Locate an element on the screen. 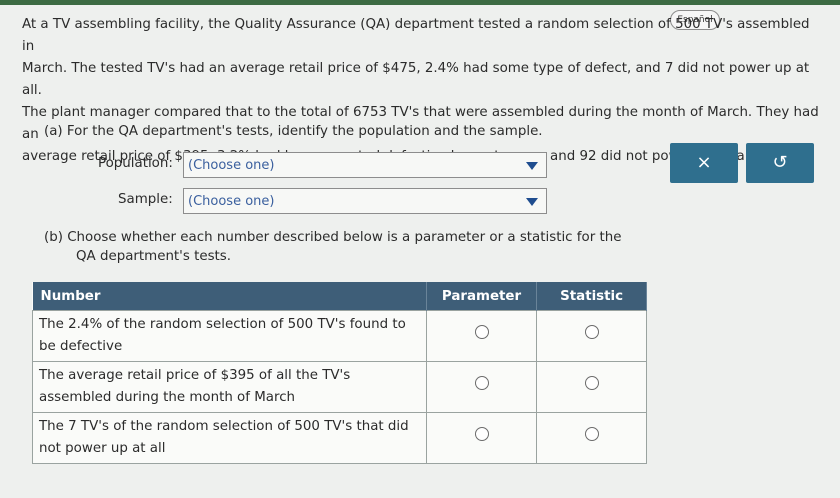 This screenshot has height=498, width=840. header-parameter: Parameter is located at coordinates (482, 296).